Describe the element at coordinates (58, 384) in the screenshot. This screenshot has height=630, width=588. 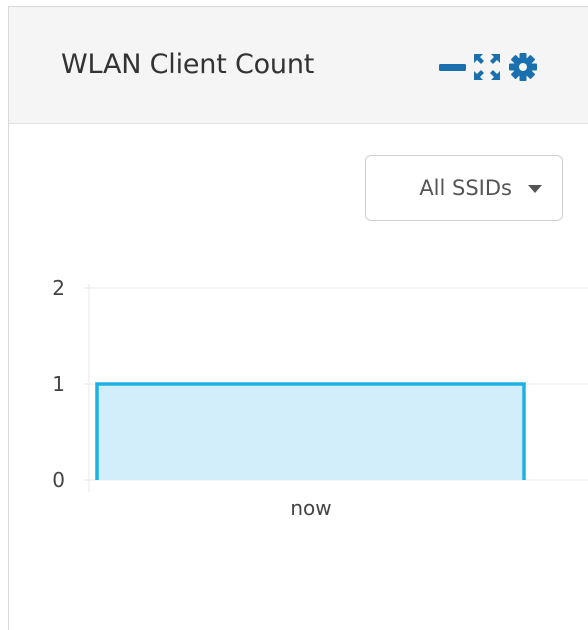
I see `y-tick-label: 1` at that location.